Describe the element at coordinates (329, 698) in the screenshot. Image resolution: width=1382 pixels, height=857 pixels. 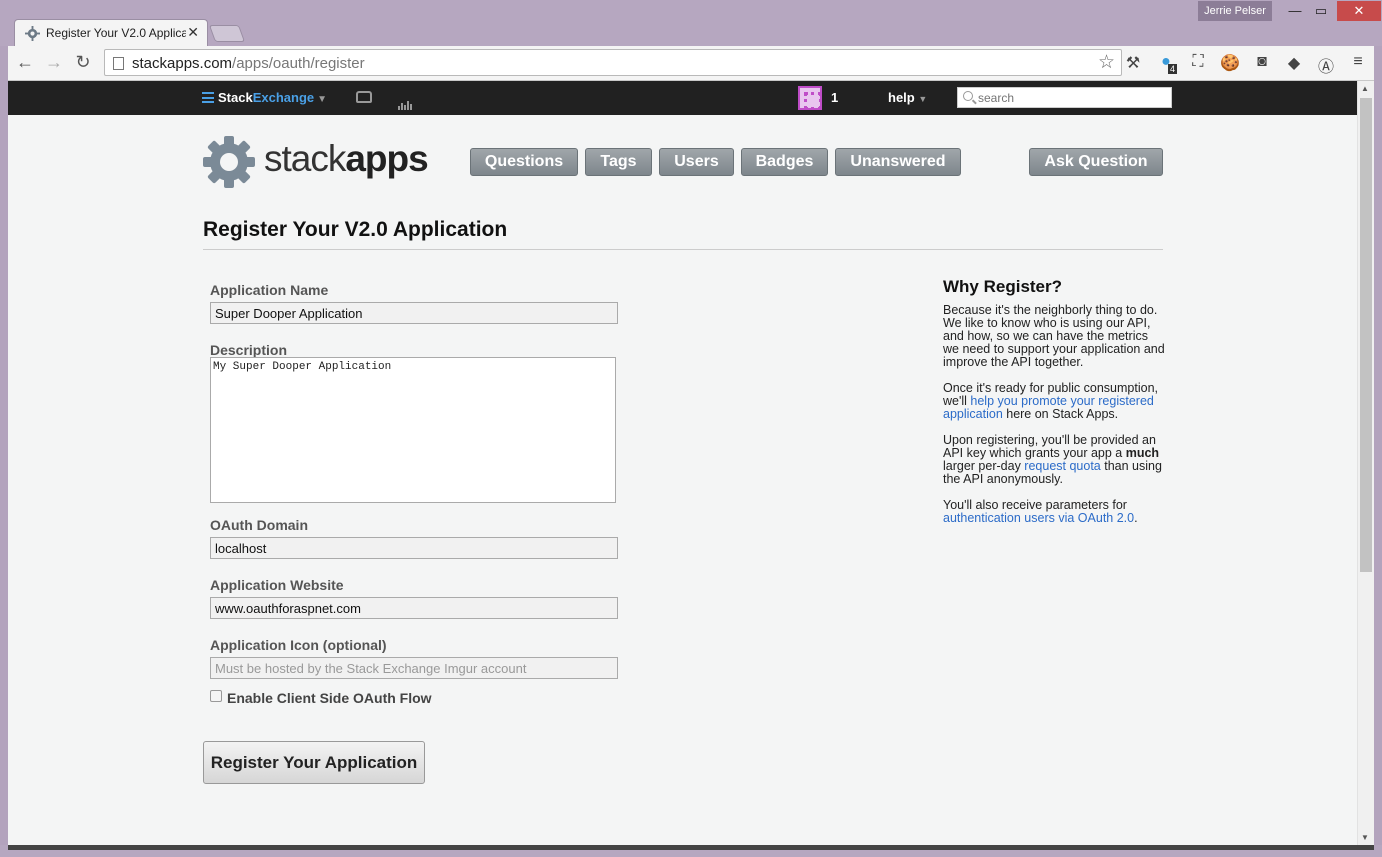
I see `client-side-oauth-label: Enable Client Side OAuth Flow` at that location.